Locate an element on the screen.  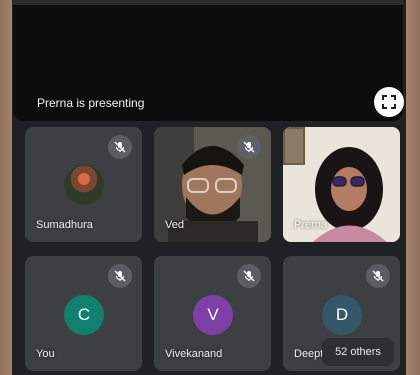
presenting-status: Prerna is presenting is located at coordinates (91, 103).